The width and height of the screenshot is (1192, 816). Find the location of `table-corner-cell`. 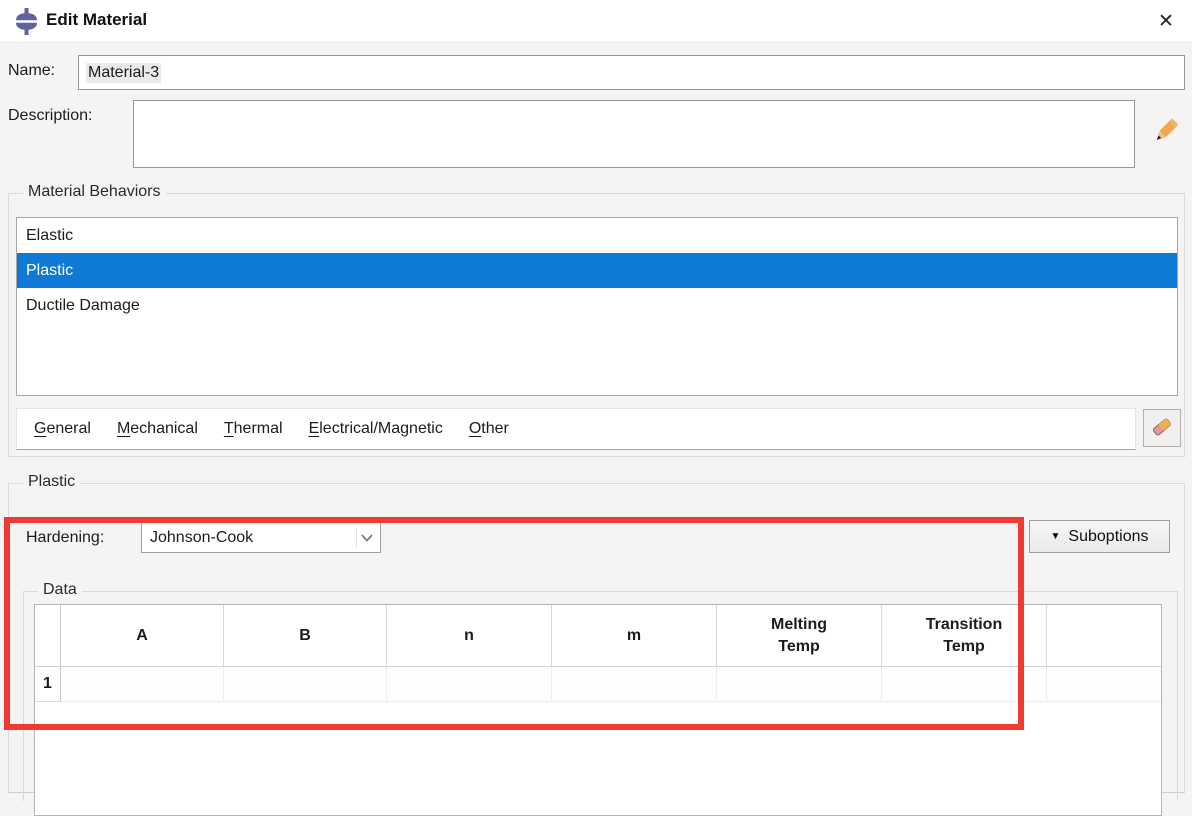

table-corner-cell is located at coordinates (48, 635).